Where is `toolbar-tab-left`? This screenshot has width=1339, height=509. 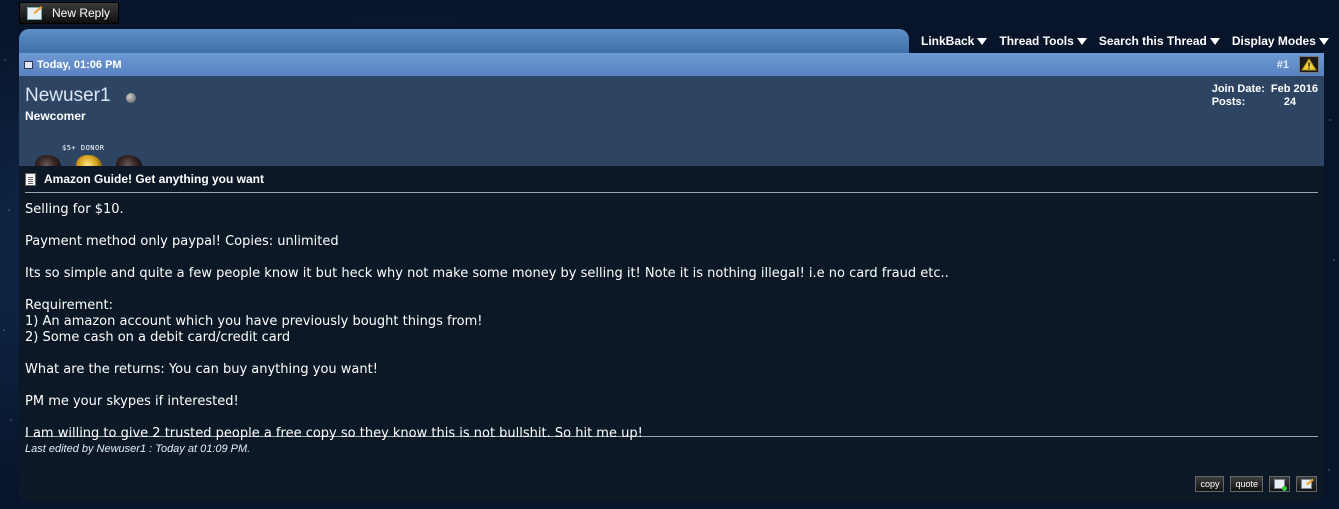 toolbar-tab-left is located at coordinates (464, 41).